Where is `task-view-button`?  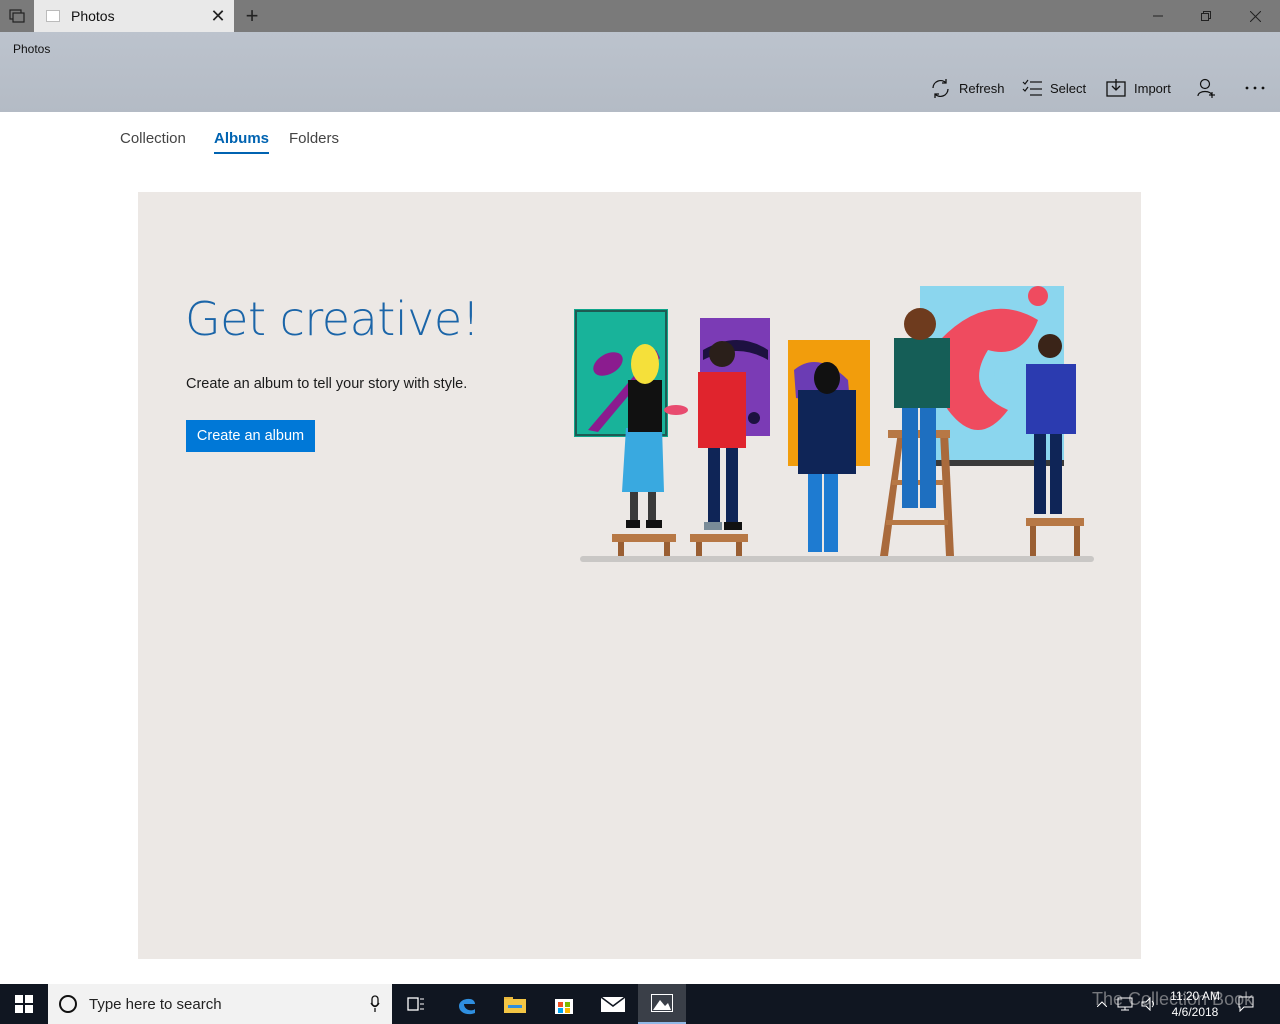 task-view-button is located at coordinates (416, 1004).